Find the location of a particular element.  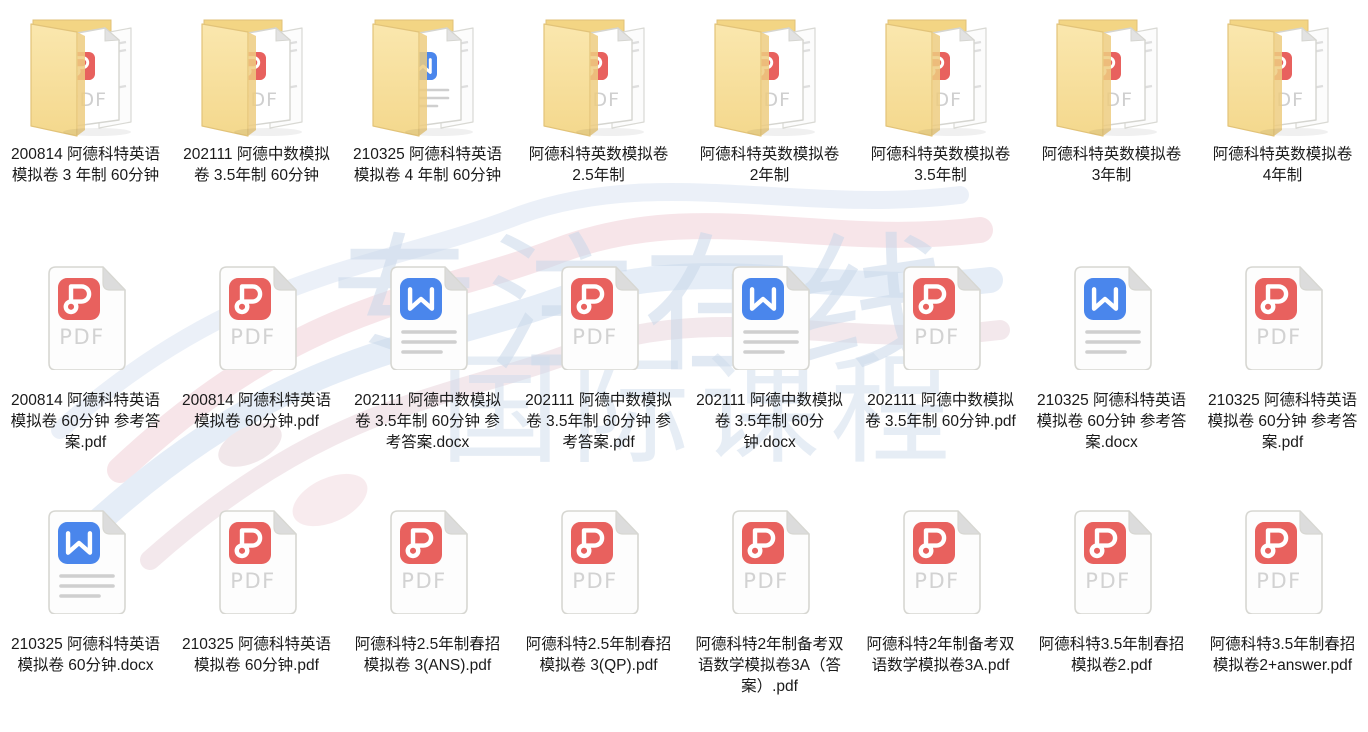

file-item: PDF 阿德科特2.5年制春招模拟卷 3(ANS).pdf is located at coordinates (427, 610).